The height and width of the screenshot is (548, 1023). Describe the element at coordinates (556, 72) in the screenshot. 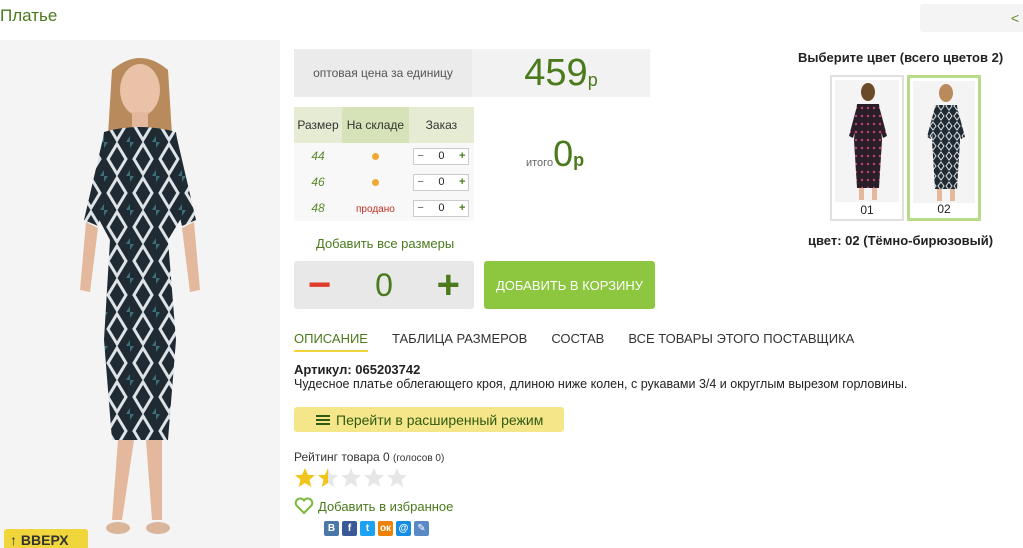

I see `price-number: 459` at that location.